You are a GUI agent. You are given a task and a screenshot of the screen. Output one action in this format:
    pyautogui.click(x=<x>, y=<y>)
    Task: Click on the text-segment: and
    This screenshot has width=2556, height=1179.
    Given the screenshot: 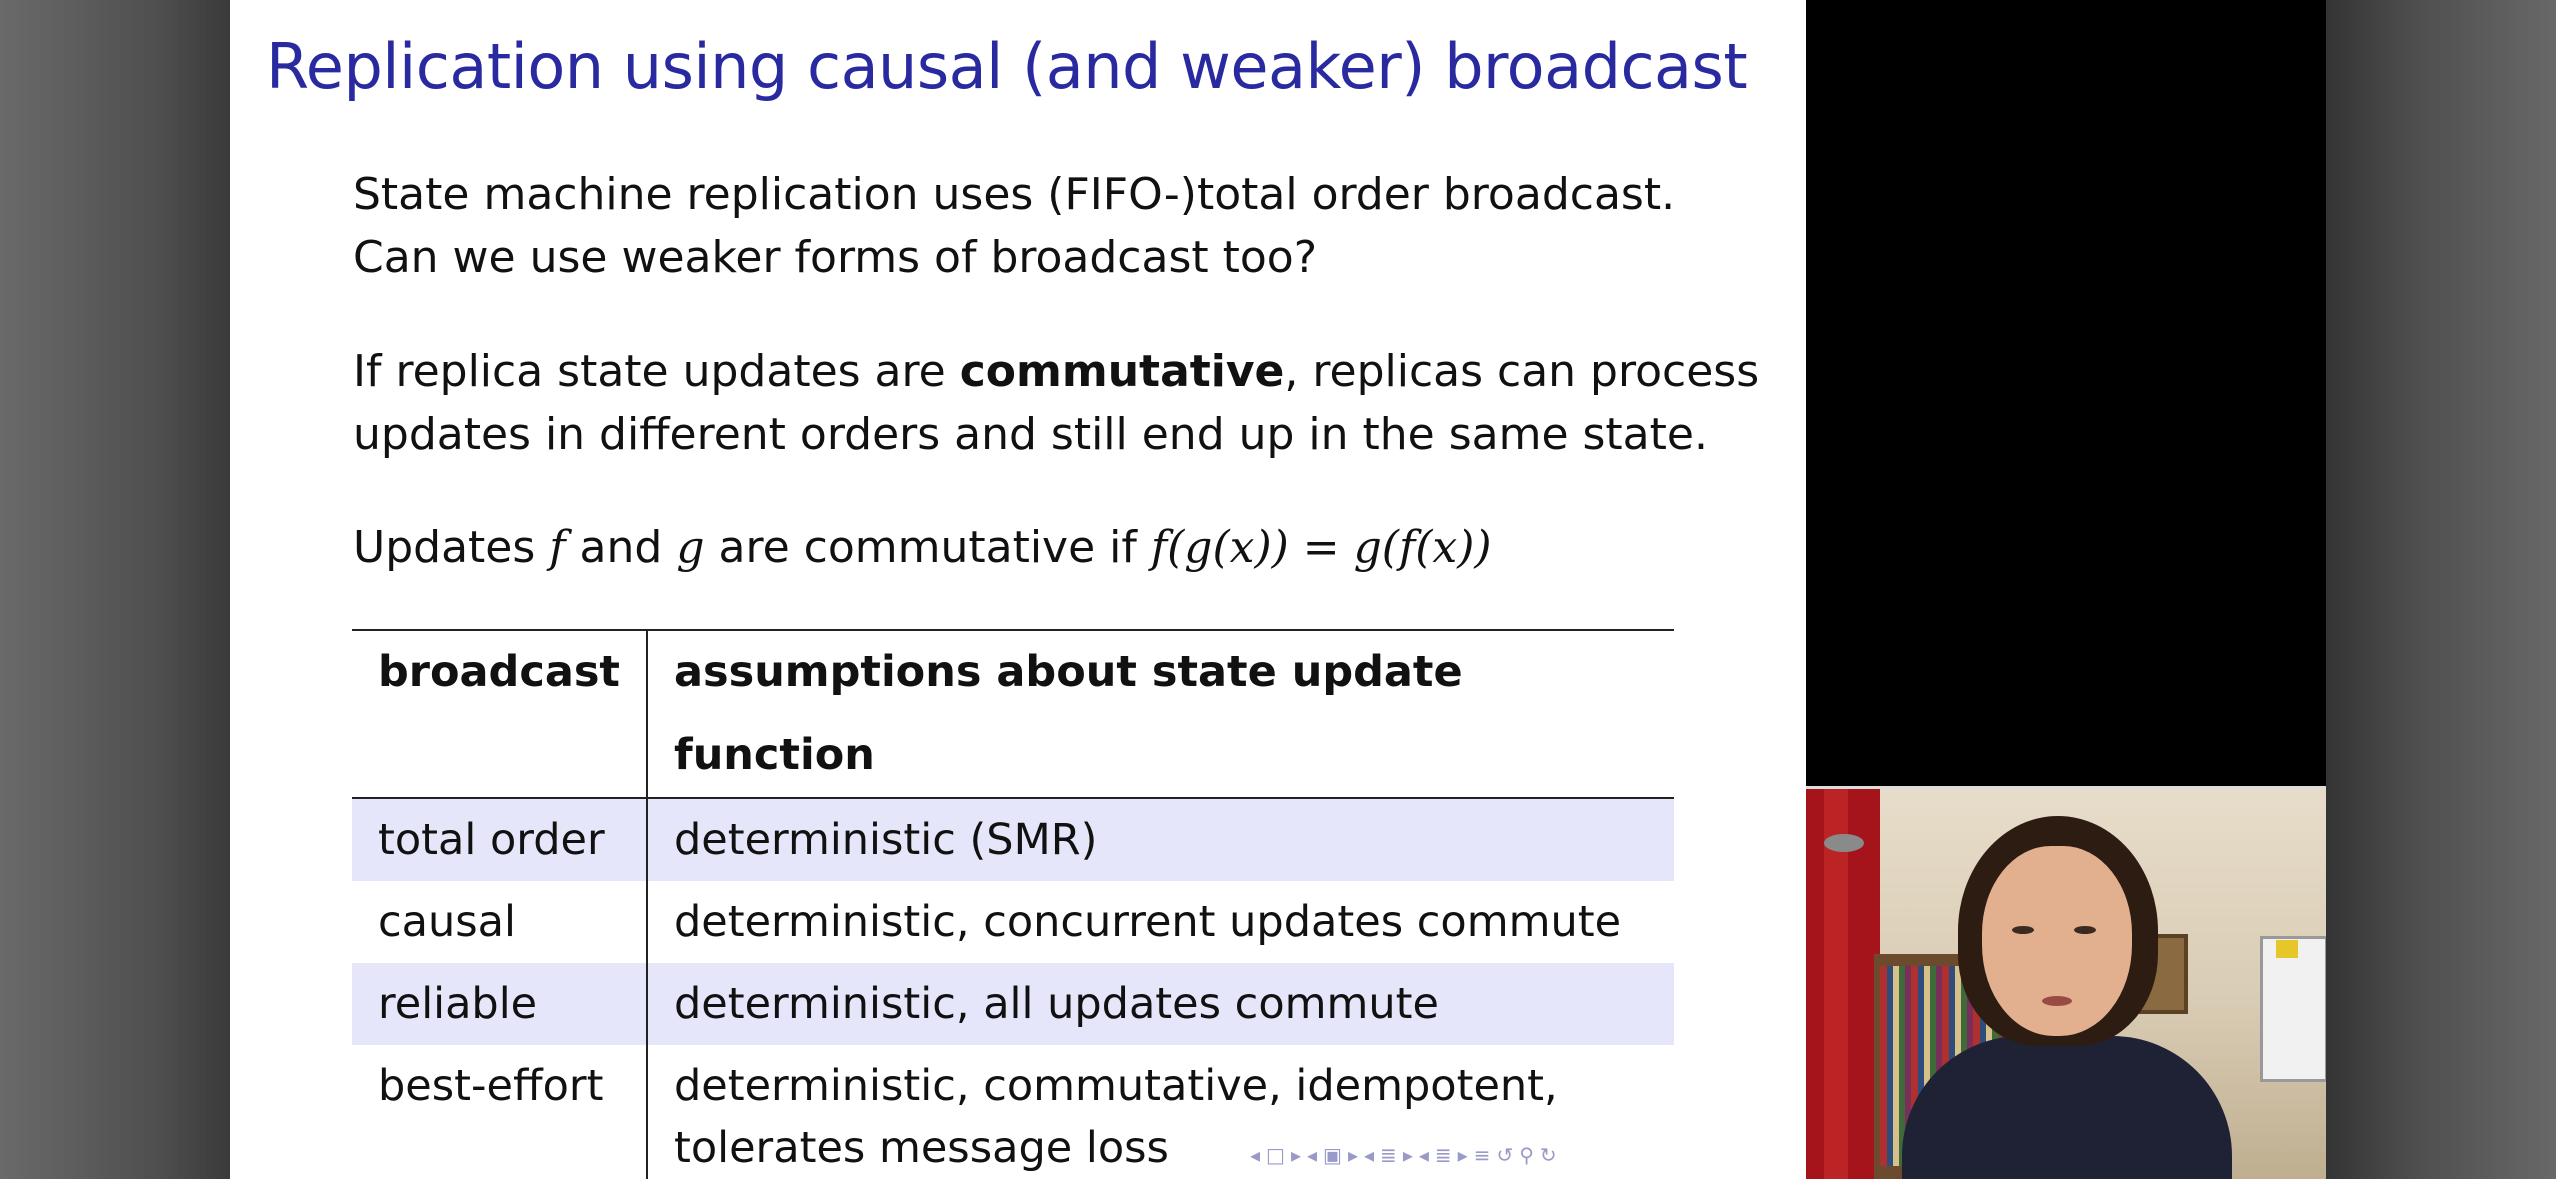 What is the action you would take?
    pyautogui.click(x=621, y=547)
    